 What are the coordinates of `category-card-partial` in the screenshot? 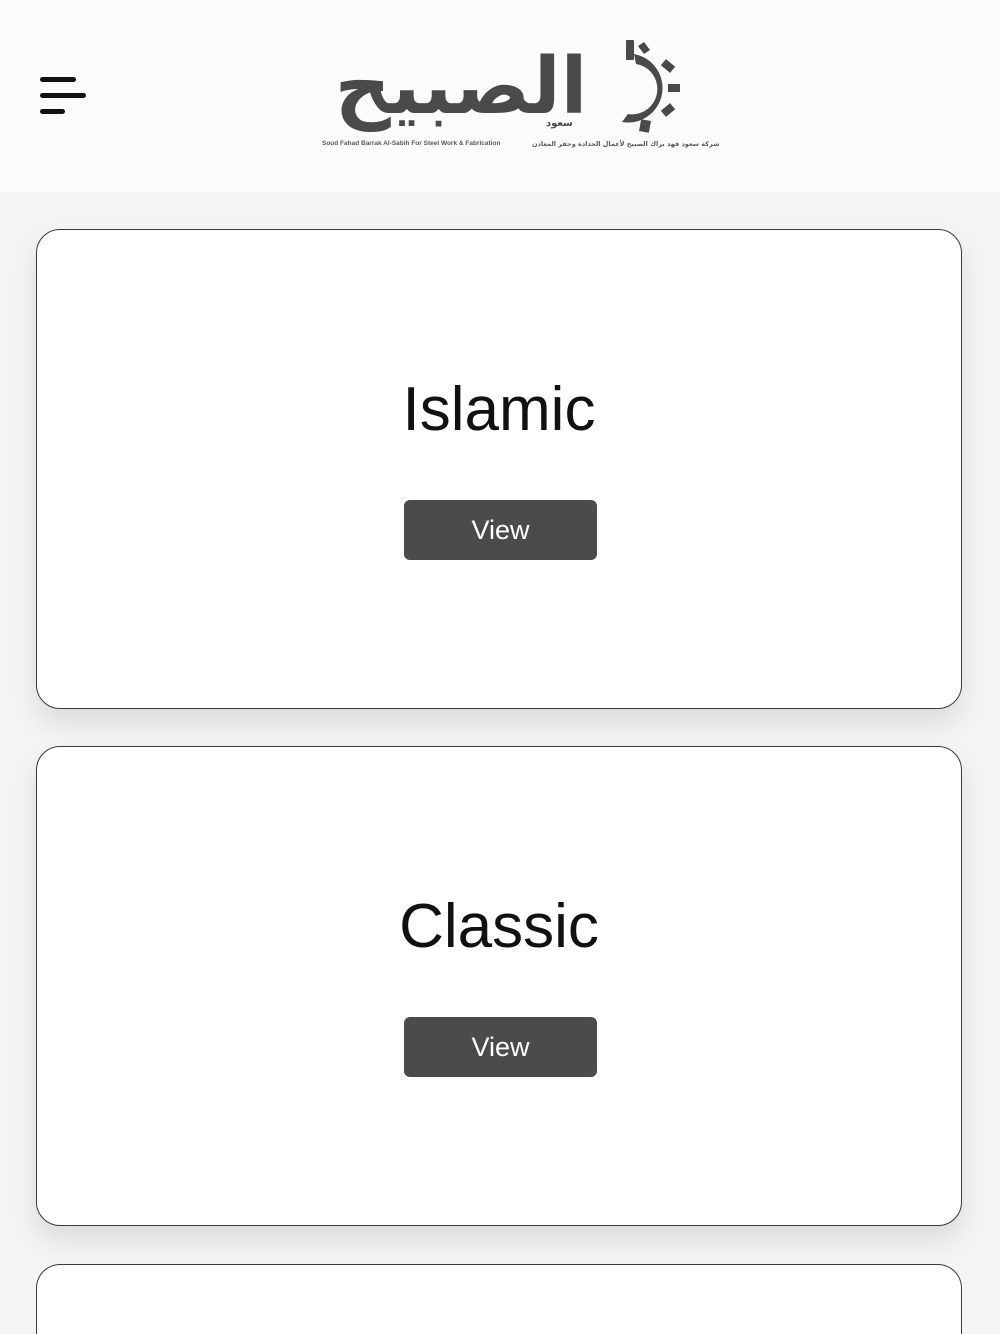 It's located at (499, 1299).